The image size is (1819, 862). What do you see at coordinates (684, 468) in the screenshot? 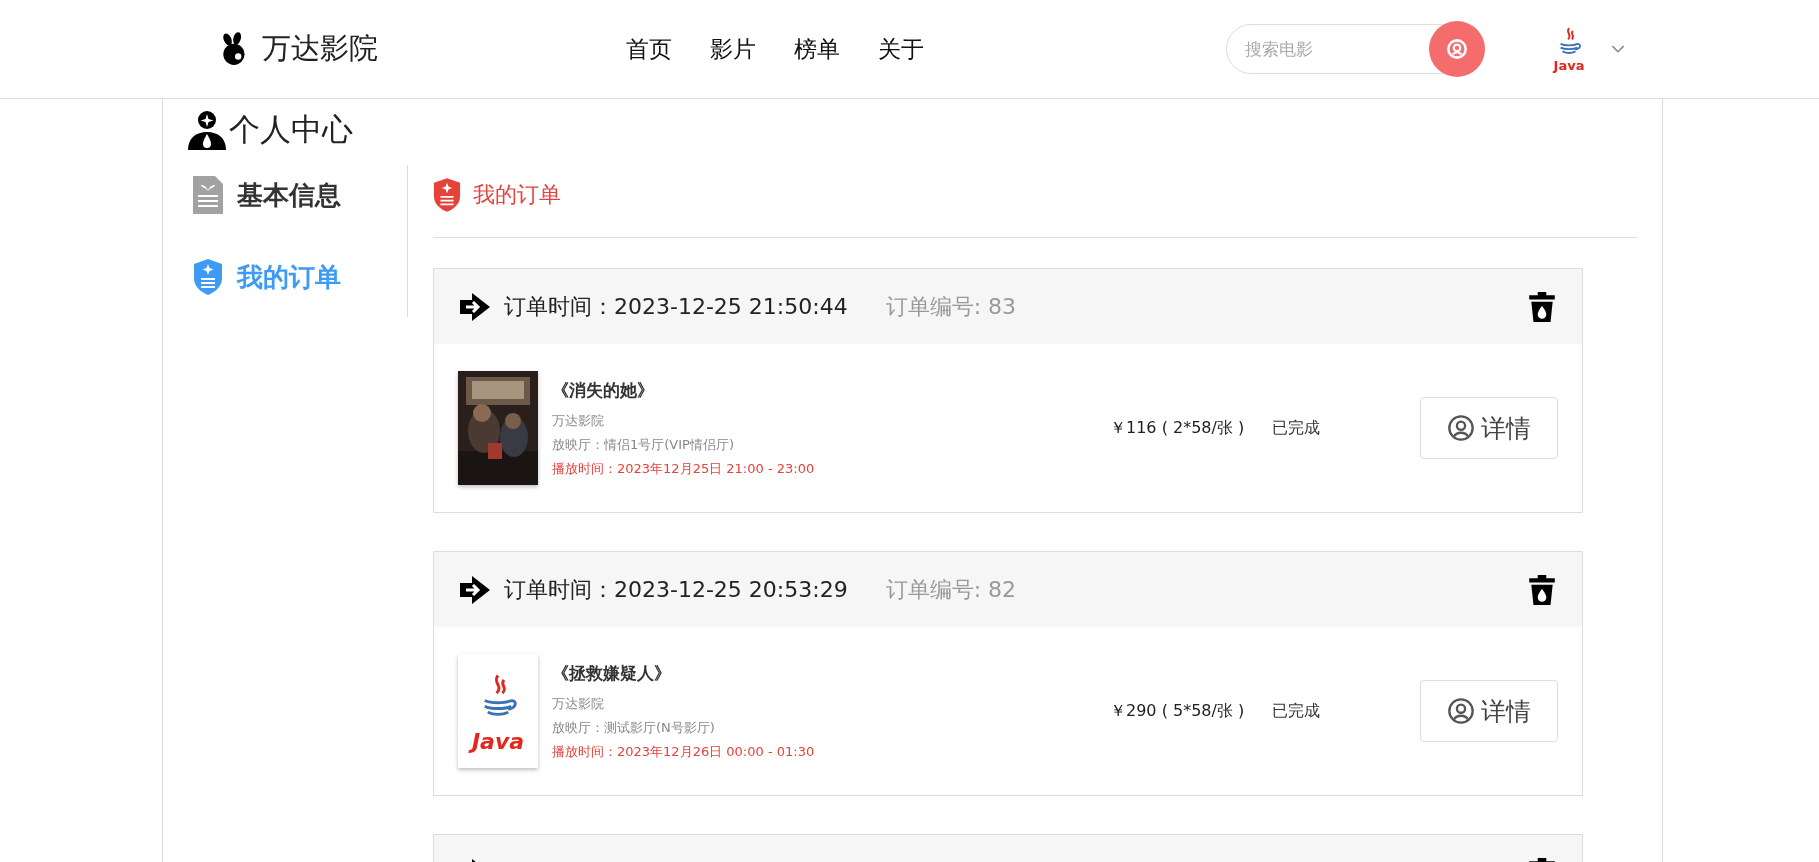
I see `show-time: 播放时间：2023年12月25日 21:00 - 23:00` at bounding box center [684, 468].